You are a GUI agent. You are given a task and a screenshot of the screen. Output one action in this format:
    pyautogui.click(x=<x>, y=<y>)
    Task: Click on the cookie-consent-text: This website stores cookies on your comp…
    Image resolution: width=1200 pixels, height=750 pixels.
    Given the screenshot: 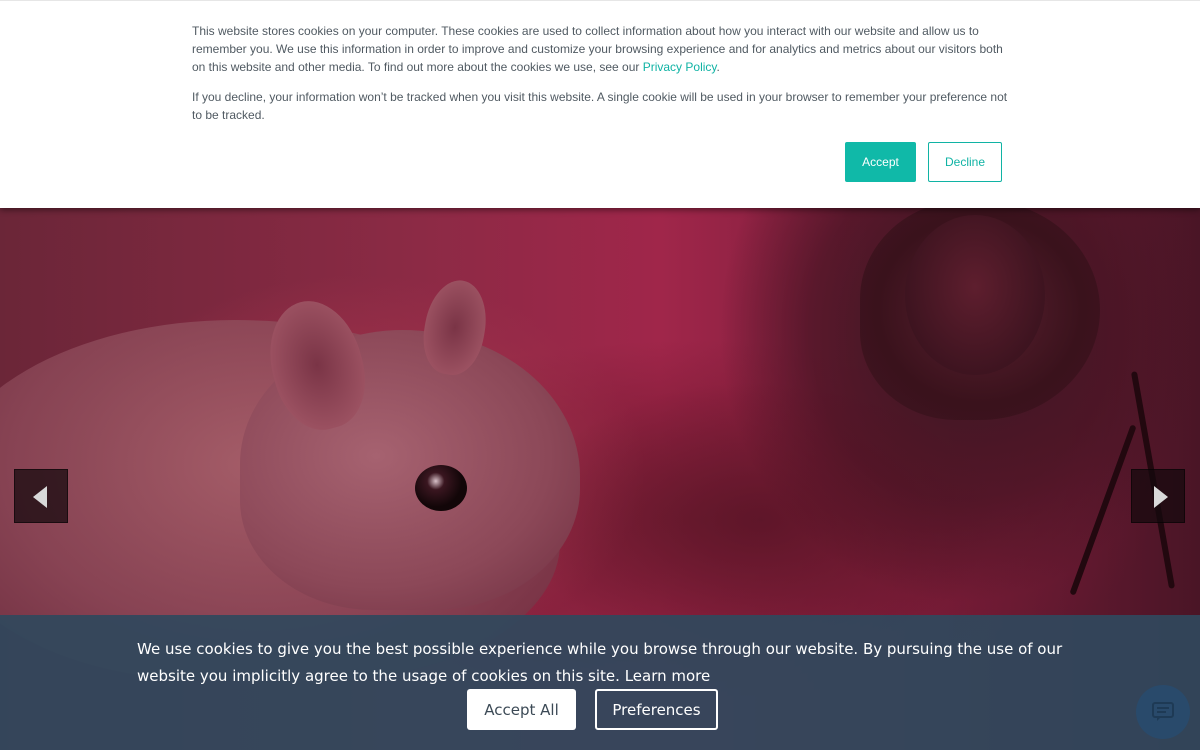 What is the action you would take?
    pyautogui.click(x=602, y=79)
    